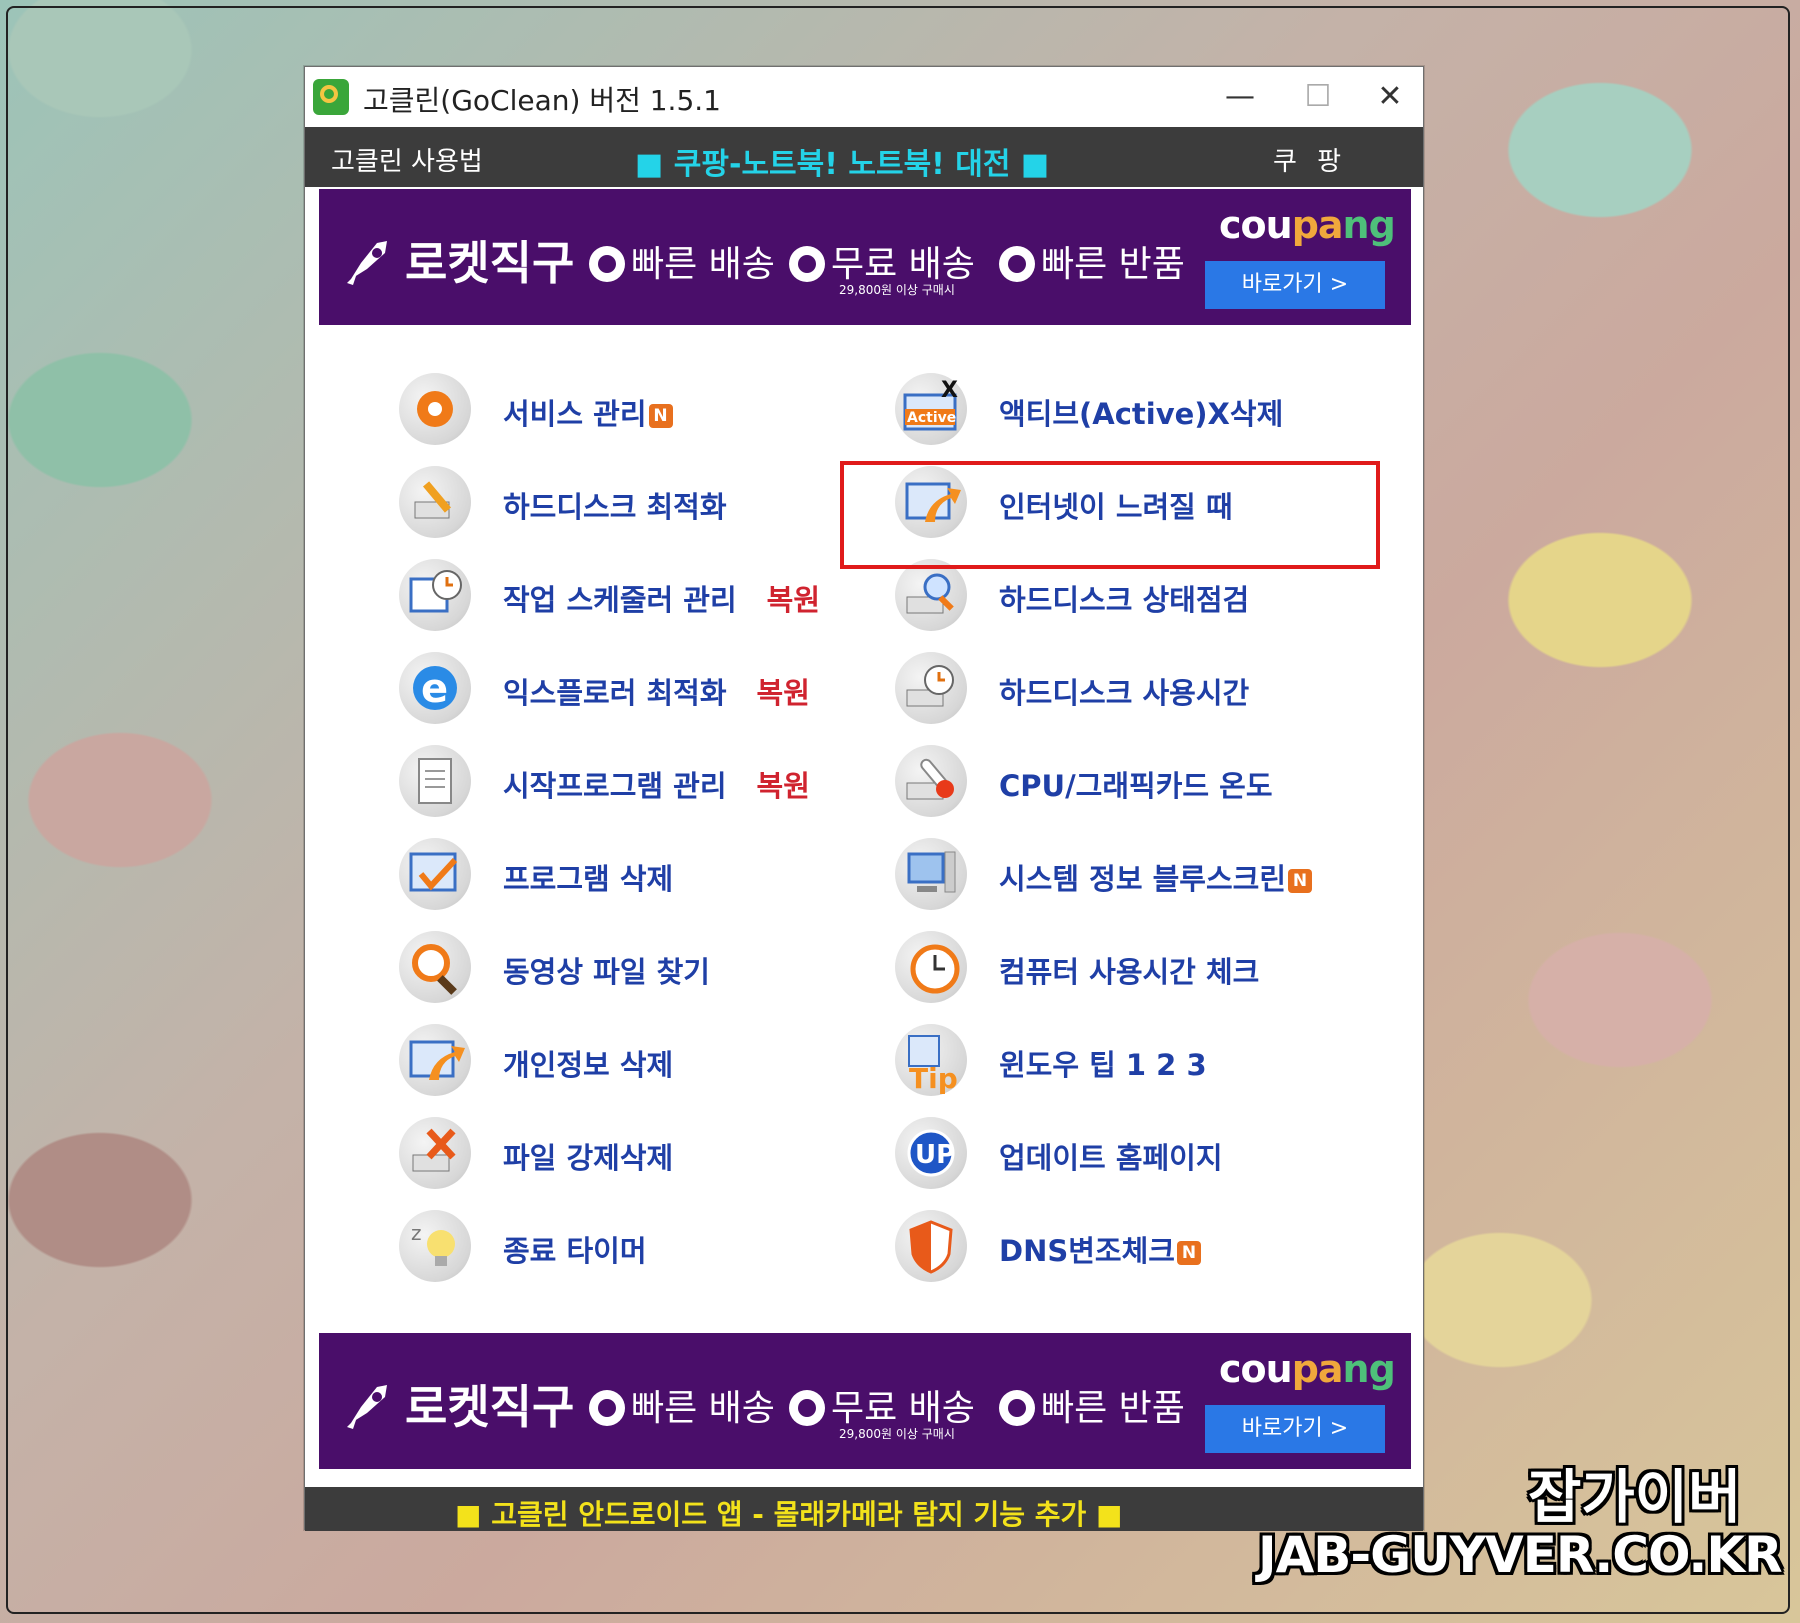  I want to click on promo-link: ■ 쿠팡-노트북! 노트북! 대전 ■, so click(842, 161).